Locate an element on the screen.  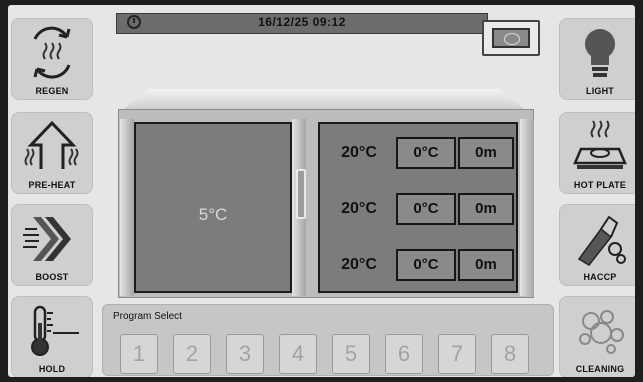
program-button-5: 5 is located at coordinates (351, 354).